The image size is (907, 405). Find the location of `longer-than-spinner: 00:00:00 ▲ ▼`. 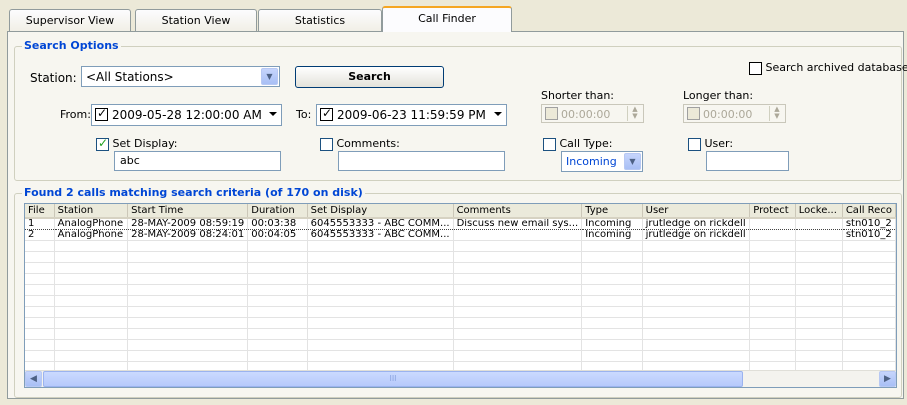

longer-than-spinner: 00:00:00 ▲ ▼ is located at coordinates (734, 113).